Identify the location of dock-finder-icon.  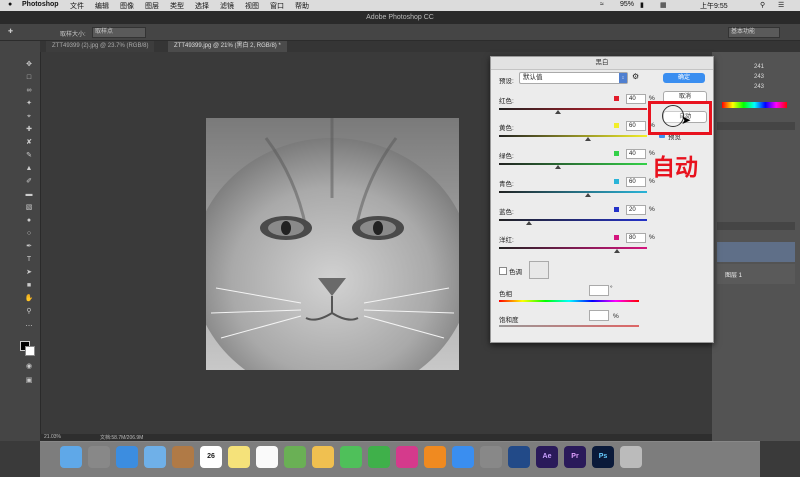
(71, 457).